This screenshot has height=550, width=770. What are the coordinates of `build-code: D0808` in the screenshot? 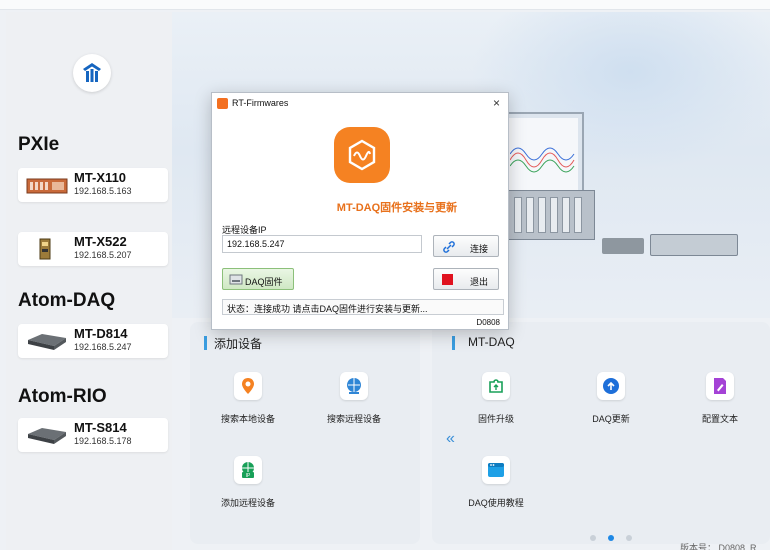 It's located at (488, 322).